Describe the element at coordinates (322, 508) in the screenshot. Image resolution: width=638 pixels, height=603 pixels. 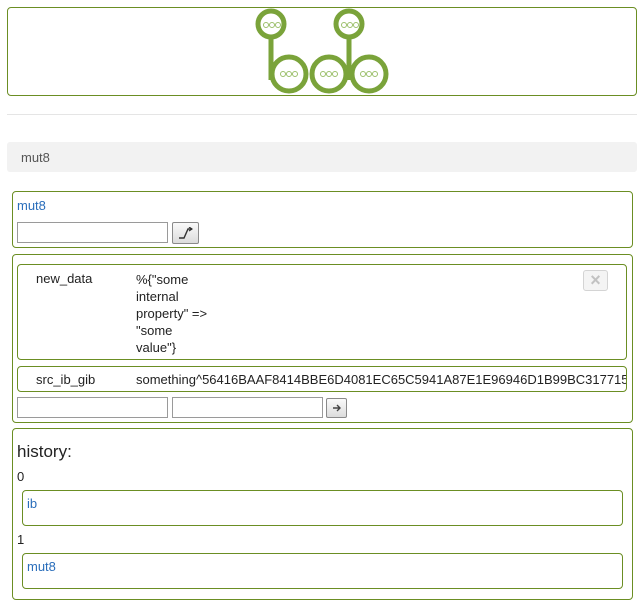
I see `history-item: ib` at that location.